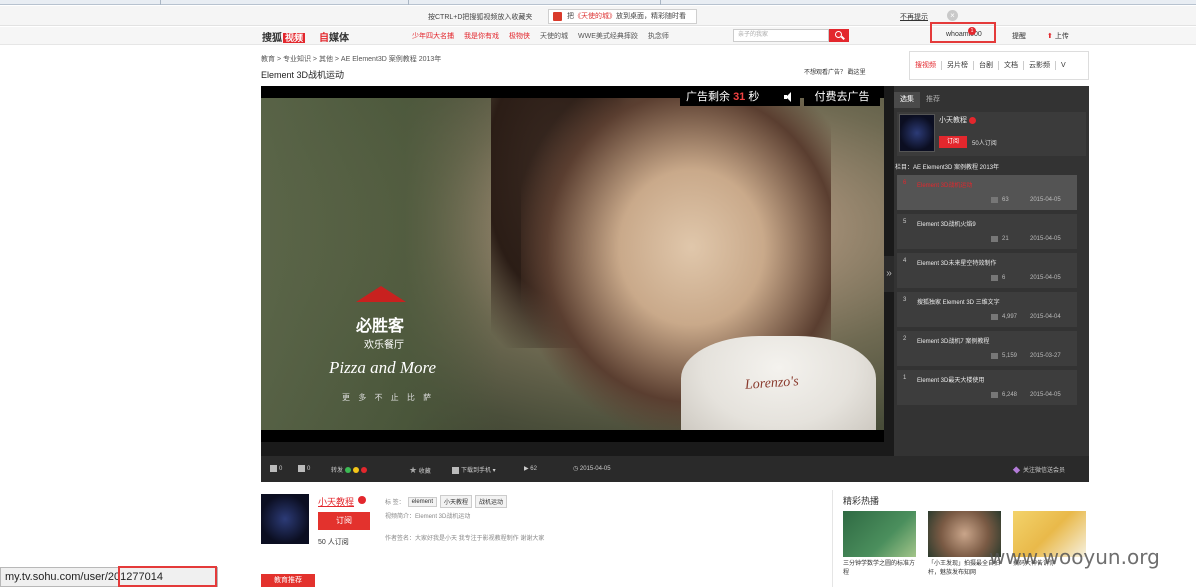  What do you see at coordinates (1010, 356) in the screenshot?
I see `episode-plays: 5,159` at bounding box center [1010, 356].